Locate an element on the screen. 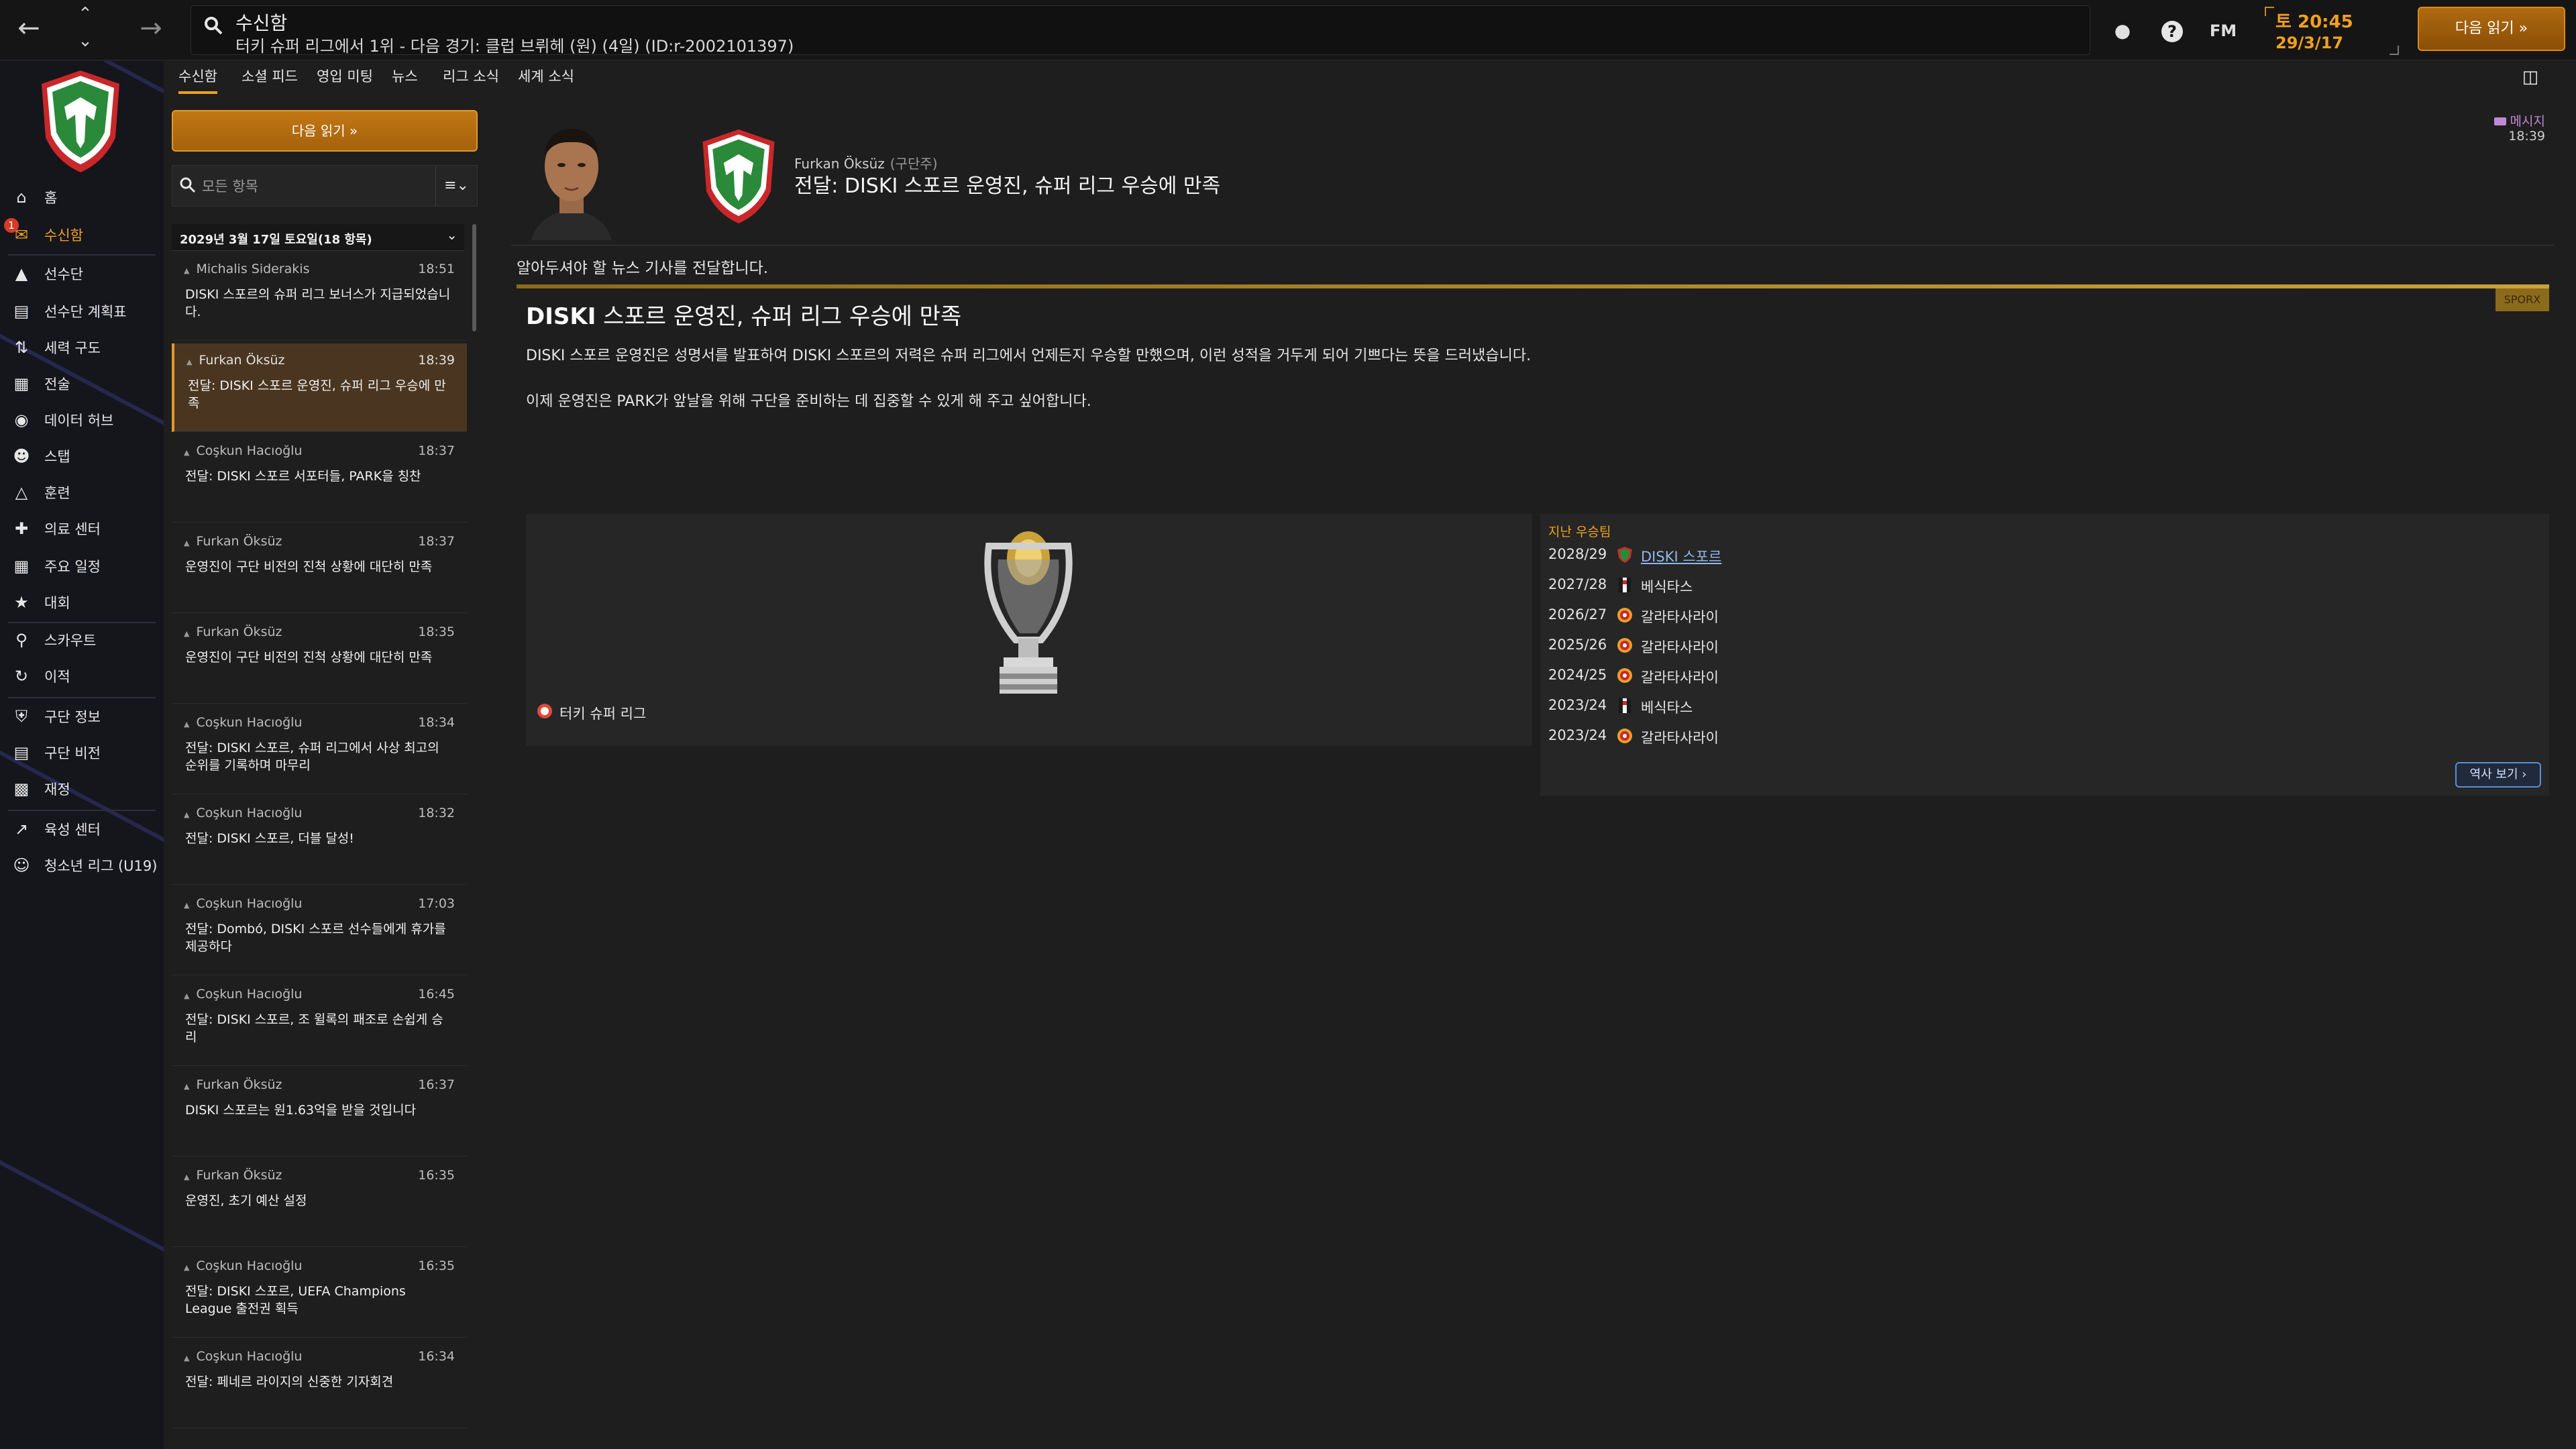 The height and width of the screenshot is (1449, 2576). fm-logo: FM is located at coordinates (2223, 30).